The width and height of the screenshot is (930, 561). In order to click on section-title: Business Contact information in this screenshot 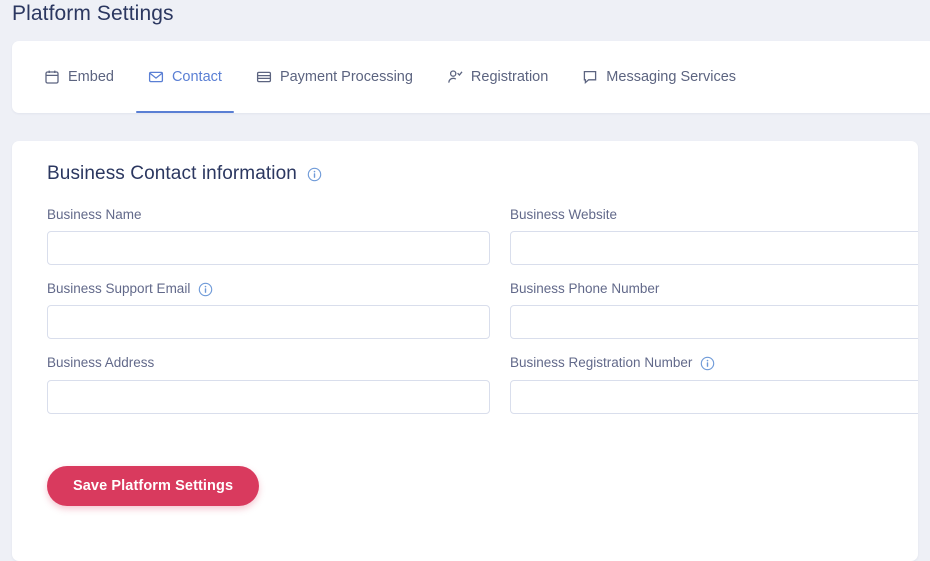, I will do `click(172, 173)`.